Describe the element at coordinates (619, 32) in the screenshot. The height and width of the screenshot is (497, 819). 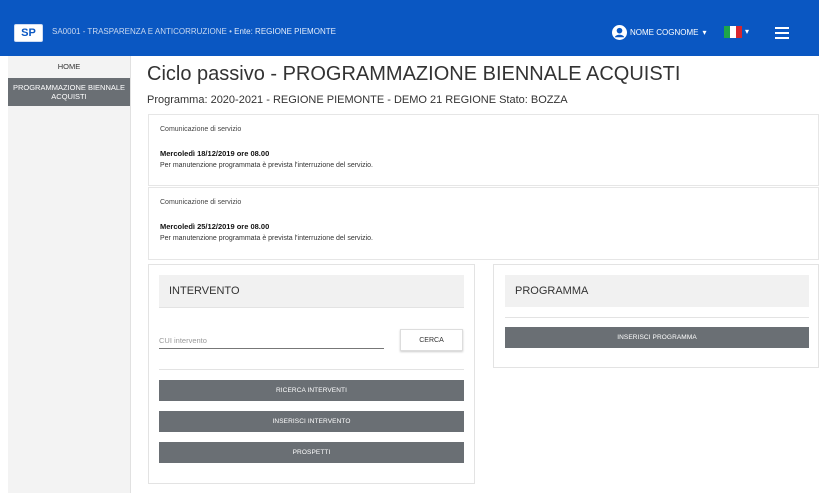
I see `user-avatar-icon` at that location.